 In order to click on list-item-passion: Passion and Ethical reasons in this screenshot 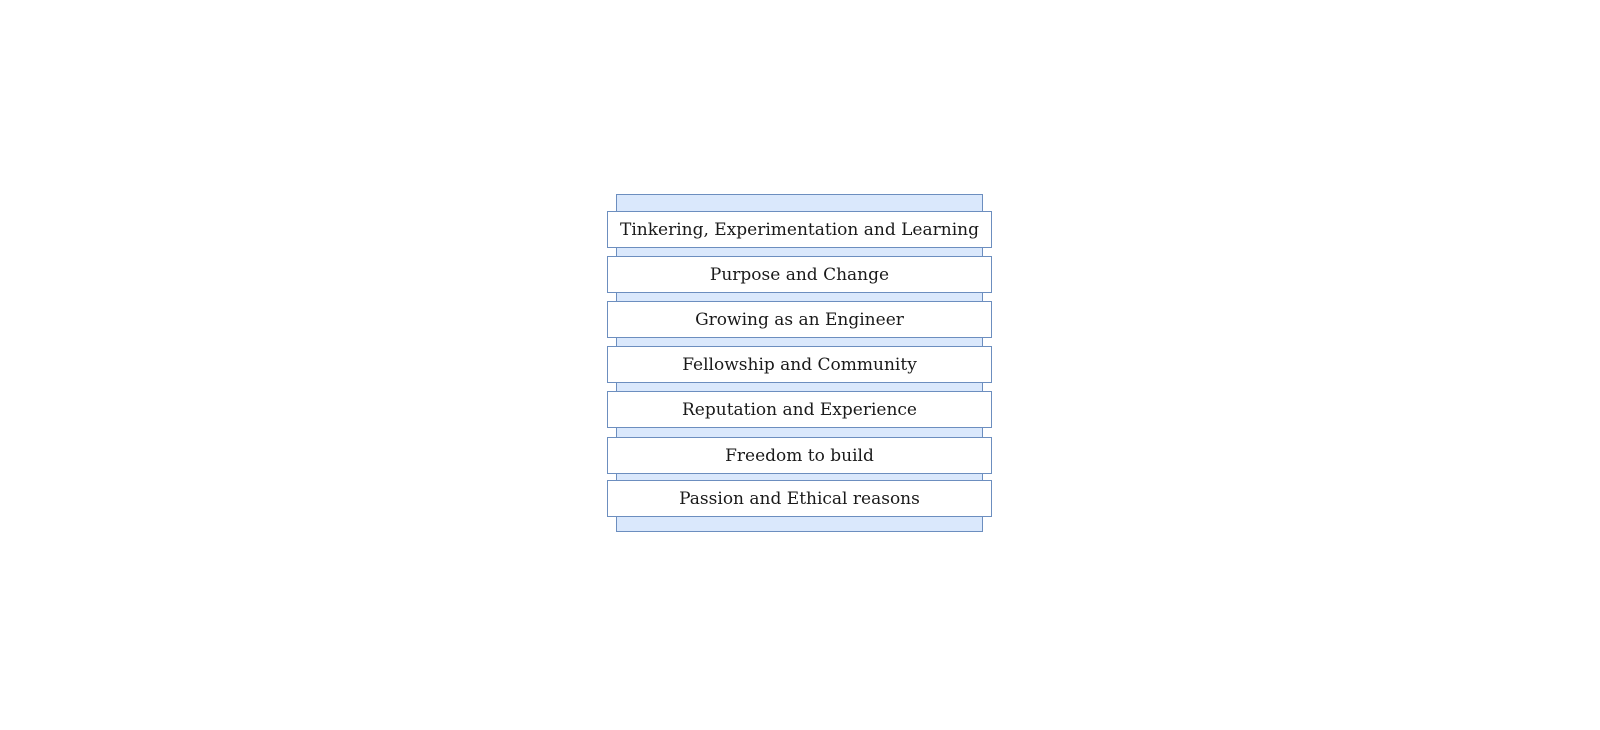, I will do `click(799, 498)`.